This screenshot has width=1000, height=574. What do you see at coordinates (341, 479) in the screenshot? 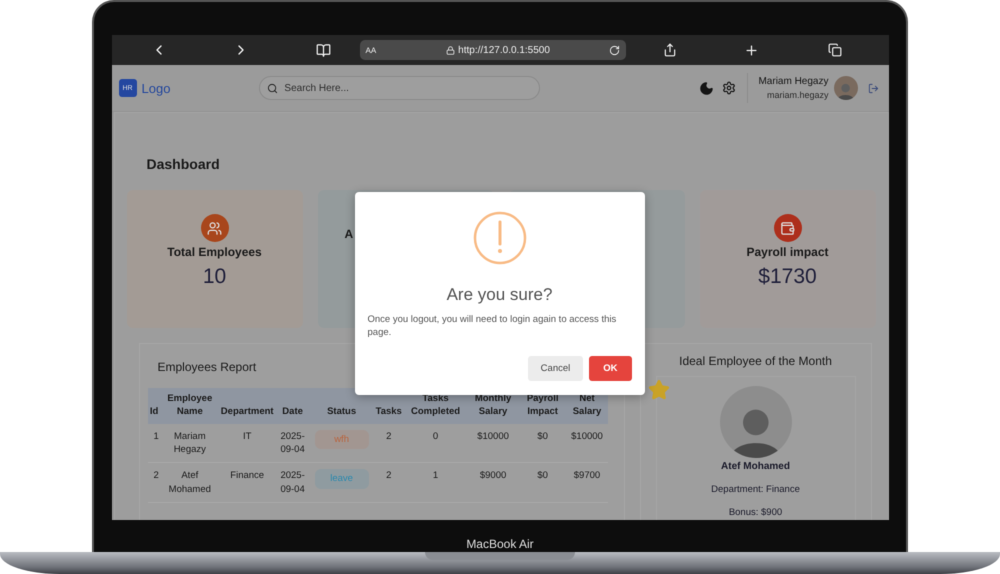
I see `status-tag: leave` at bounding box center [341, 479].